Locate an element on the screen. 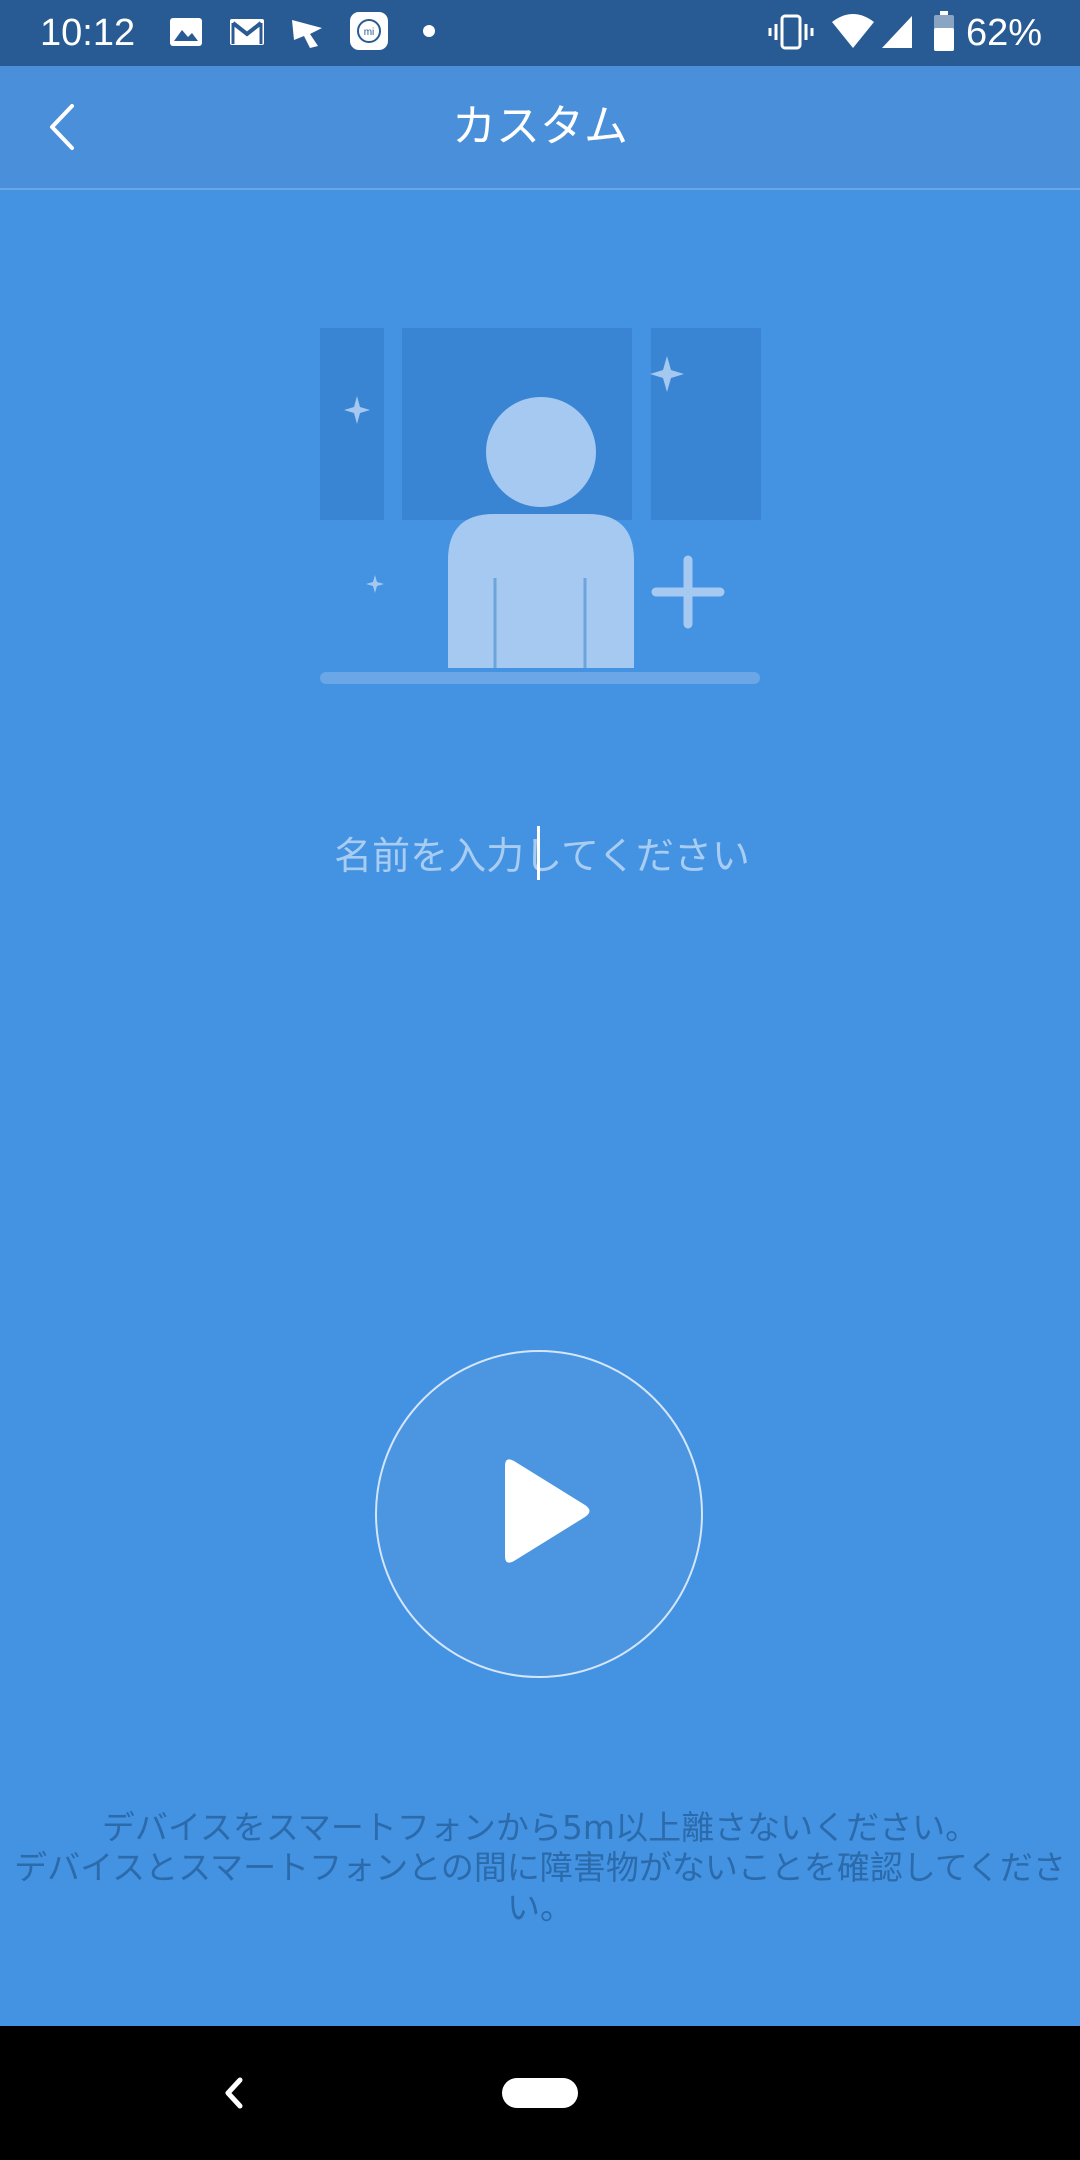 Image resolution: width=1080 pixels, height=2160 pixels. play-button is located at coordinates (539, 1514).